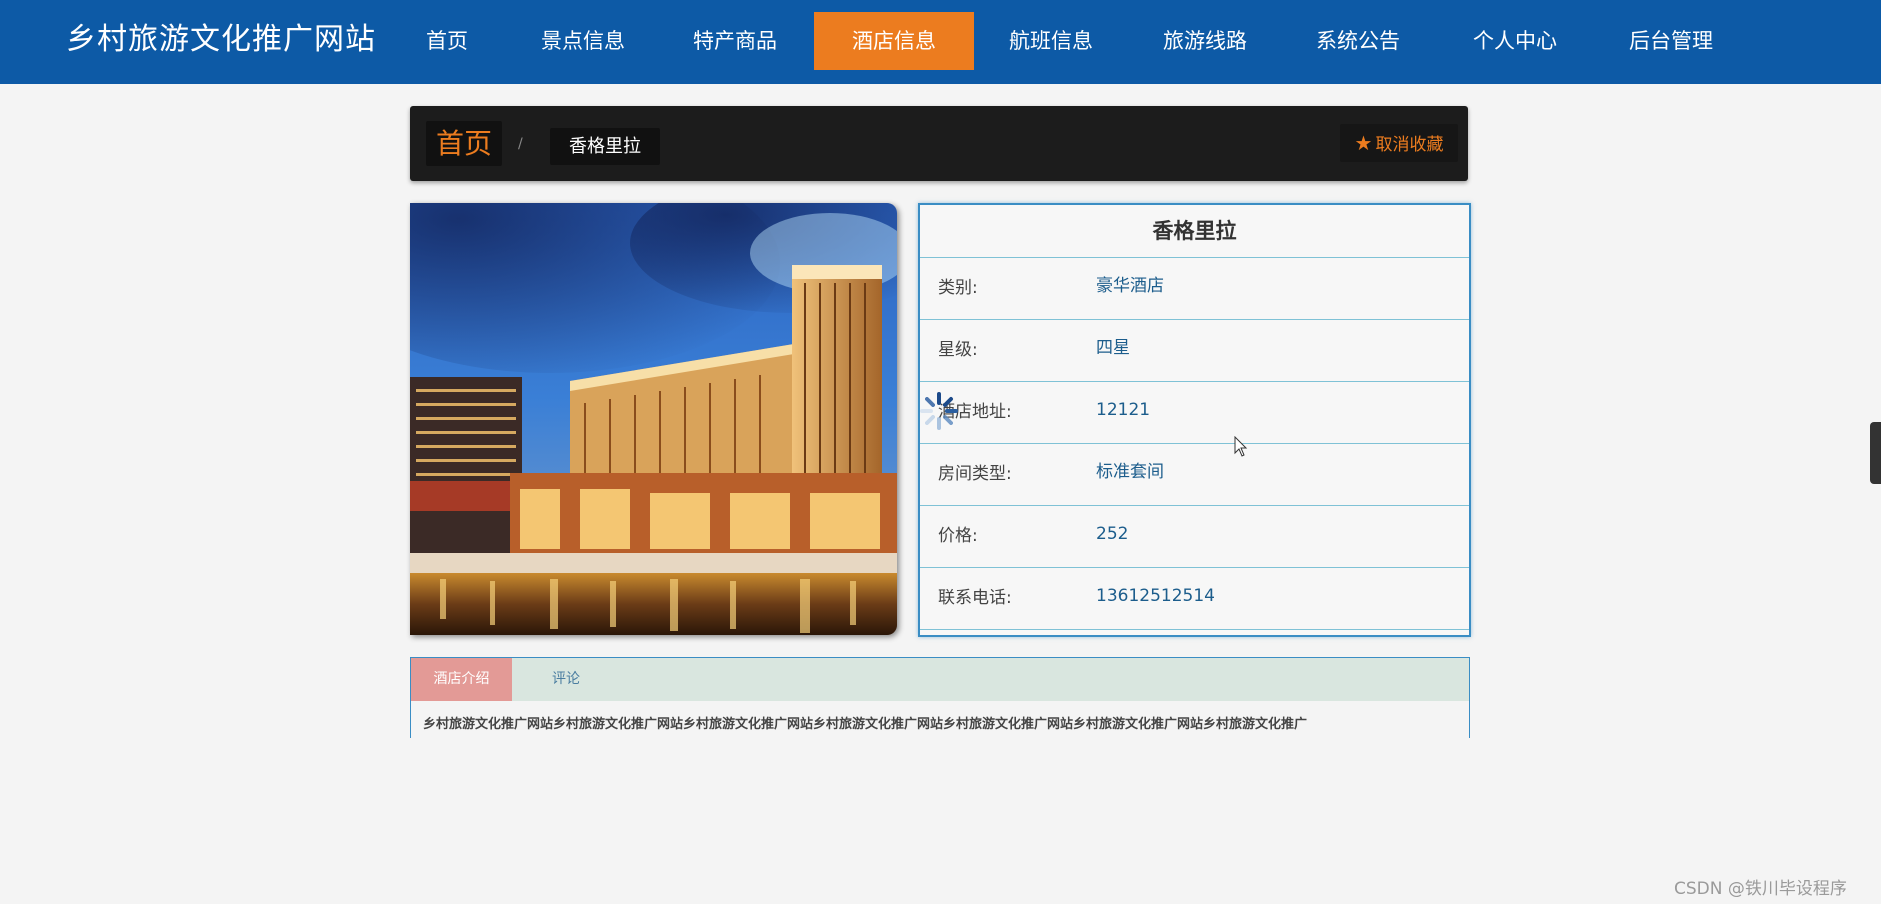 This screenshot has height=904, width=1881. What do you see at coordinates (1194, 475) in the screenshot?
I see `info-row-room-type: 房间类型: 标准套间` at bounding box center [1194, 475].